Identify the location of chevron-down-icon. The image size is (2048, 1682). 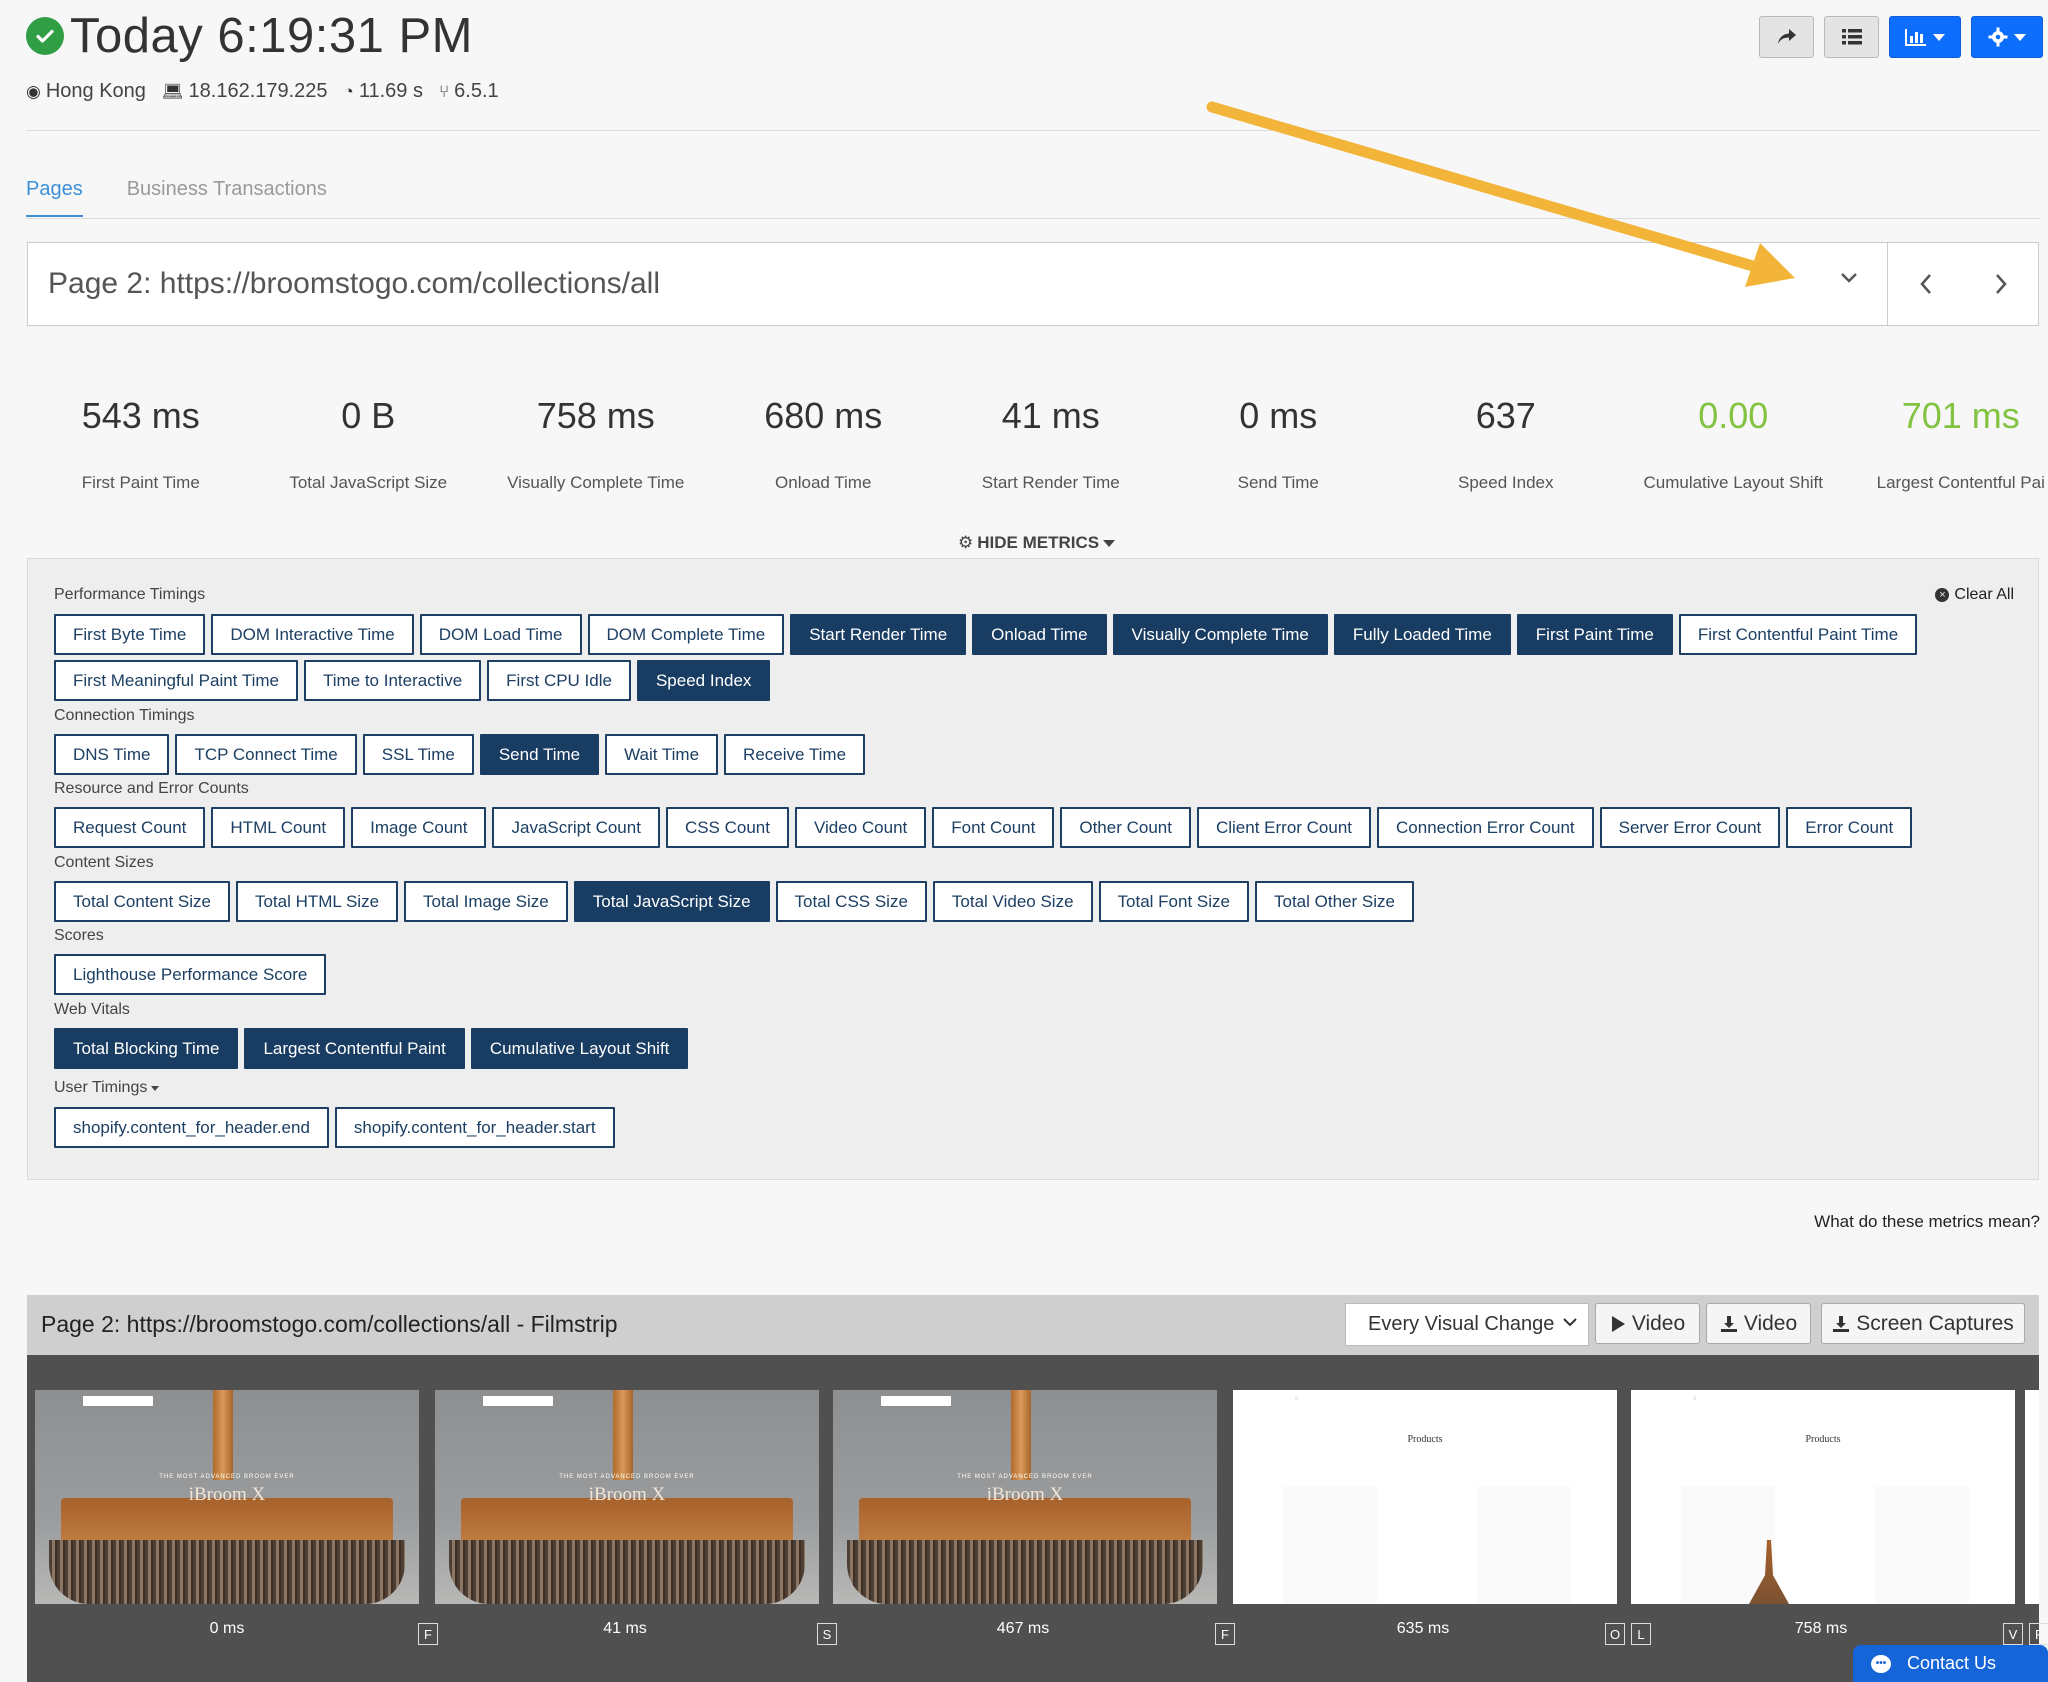
(1849, 278).